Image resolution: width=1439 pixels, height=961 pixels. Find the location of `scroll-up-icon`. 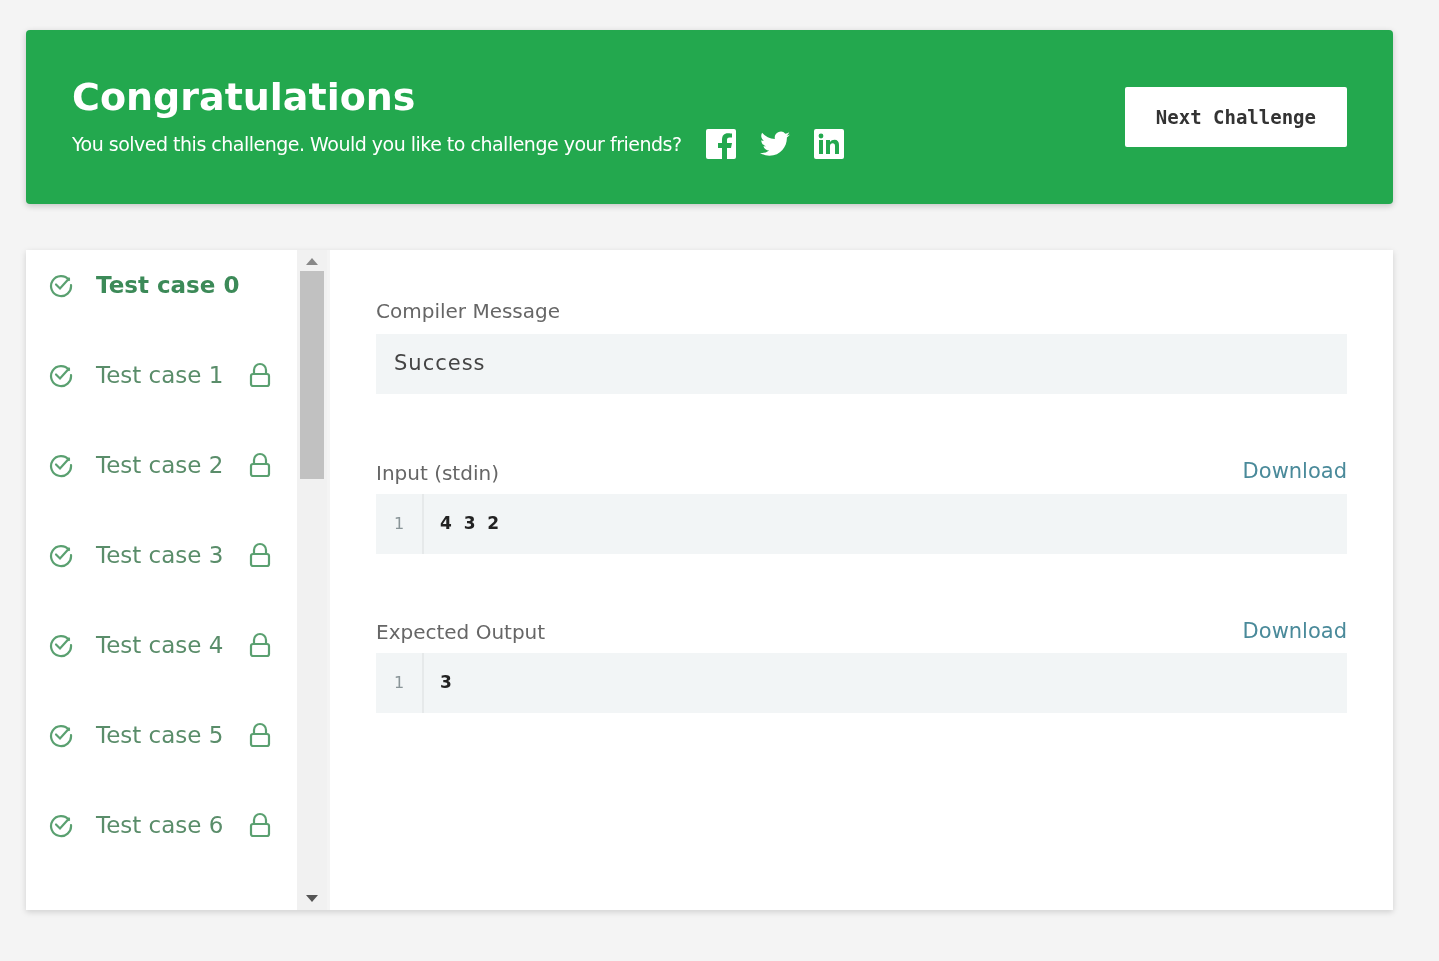

scroll-up-icon is located at coordinates (312, 261).